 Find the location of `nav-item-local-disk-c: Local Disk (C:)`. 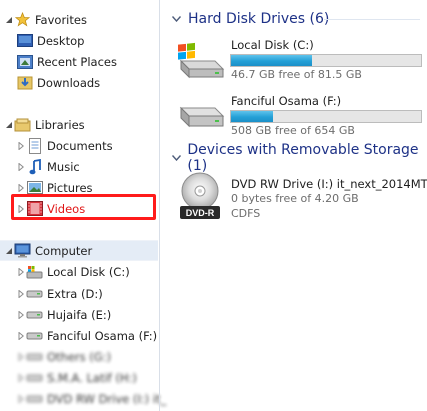

nav-item-local-disk-c: Local Disk (C:) is located at coordinates (73, 271).